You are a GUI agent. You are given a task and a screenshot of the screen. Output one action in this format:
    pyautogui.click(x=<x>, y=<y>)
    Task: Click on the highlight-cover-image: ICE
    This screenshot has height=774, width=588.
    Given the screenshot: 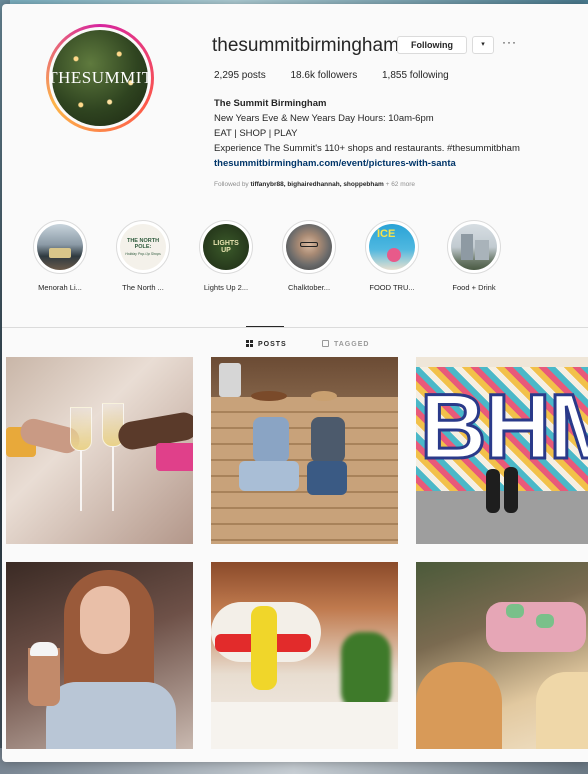 What is the action you would take?
    pyautogui.click(x=392, y=247)
    